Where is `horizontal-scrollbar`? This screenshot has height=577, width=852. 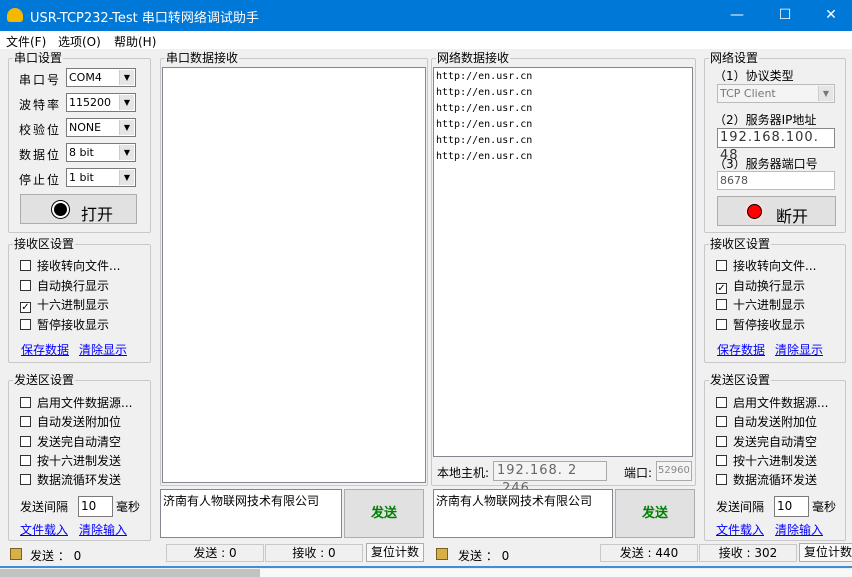
horizontal-scrollbar is located at coordinates (426, 573).